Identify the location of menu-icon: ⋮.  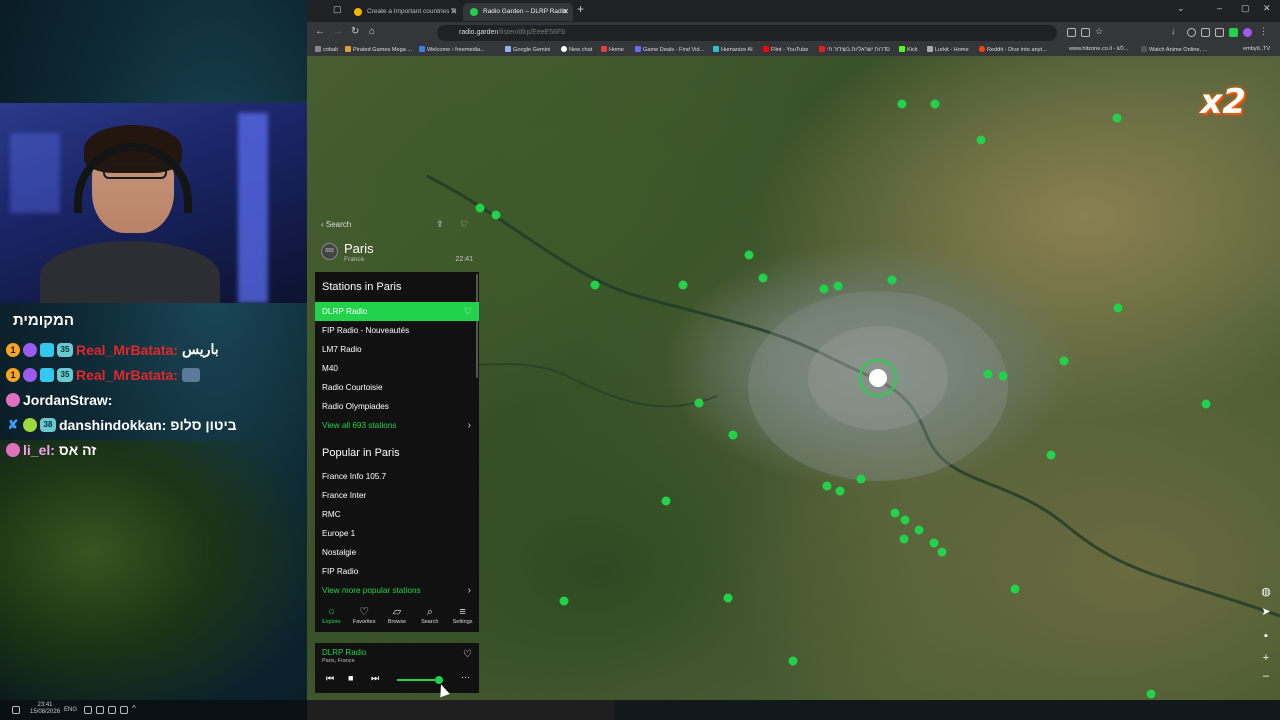
(1263, 31).